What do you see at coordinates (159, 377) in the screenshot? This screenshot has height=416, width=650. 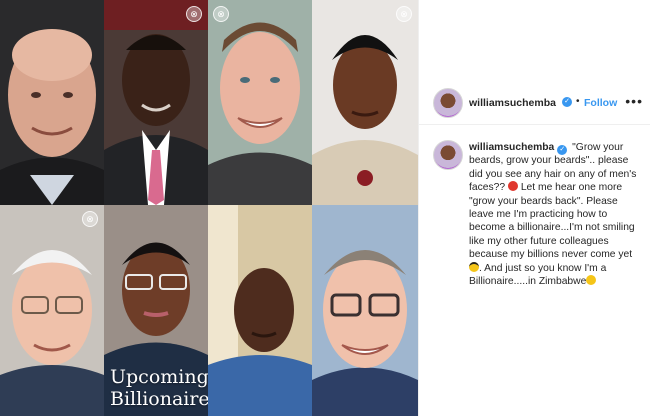 I see `collage-caption-line-1: Upcoming` at bounding box center [159, 377].